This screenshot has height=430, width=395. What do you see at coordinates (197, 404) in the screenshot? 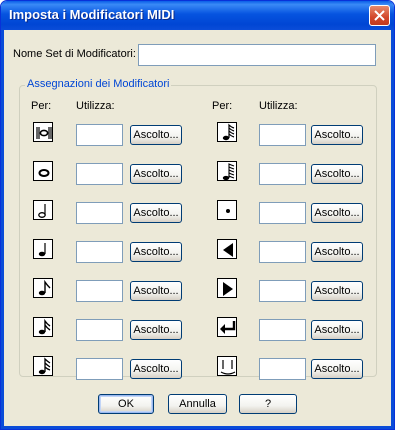
I see `cancel-button: Annulla` at bounding box center [197, 404].